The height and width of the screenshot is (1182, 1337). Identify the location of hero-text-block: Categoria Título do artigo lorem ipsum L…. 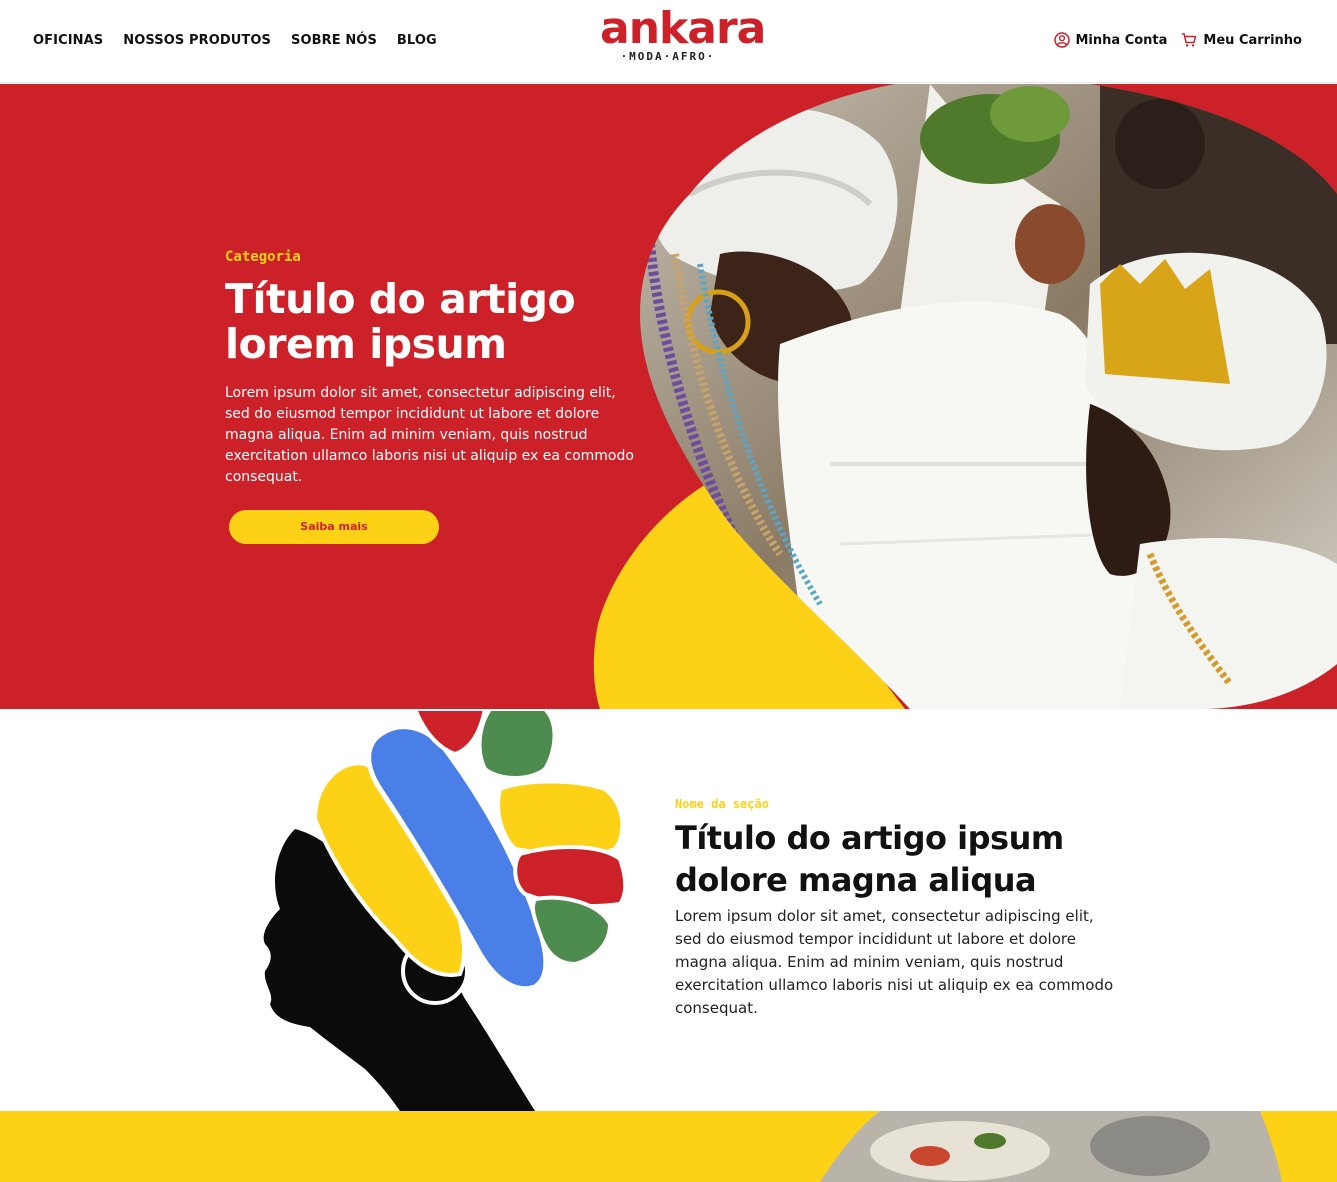
(430, 396).